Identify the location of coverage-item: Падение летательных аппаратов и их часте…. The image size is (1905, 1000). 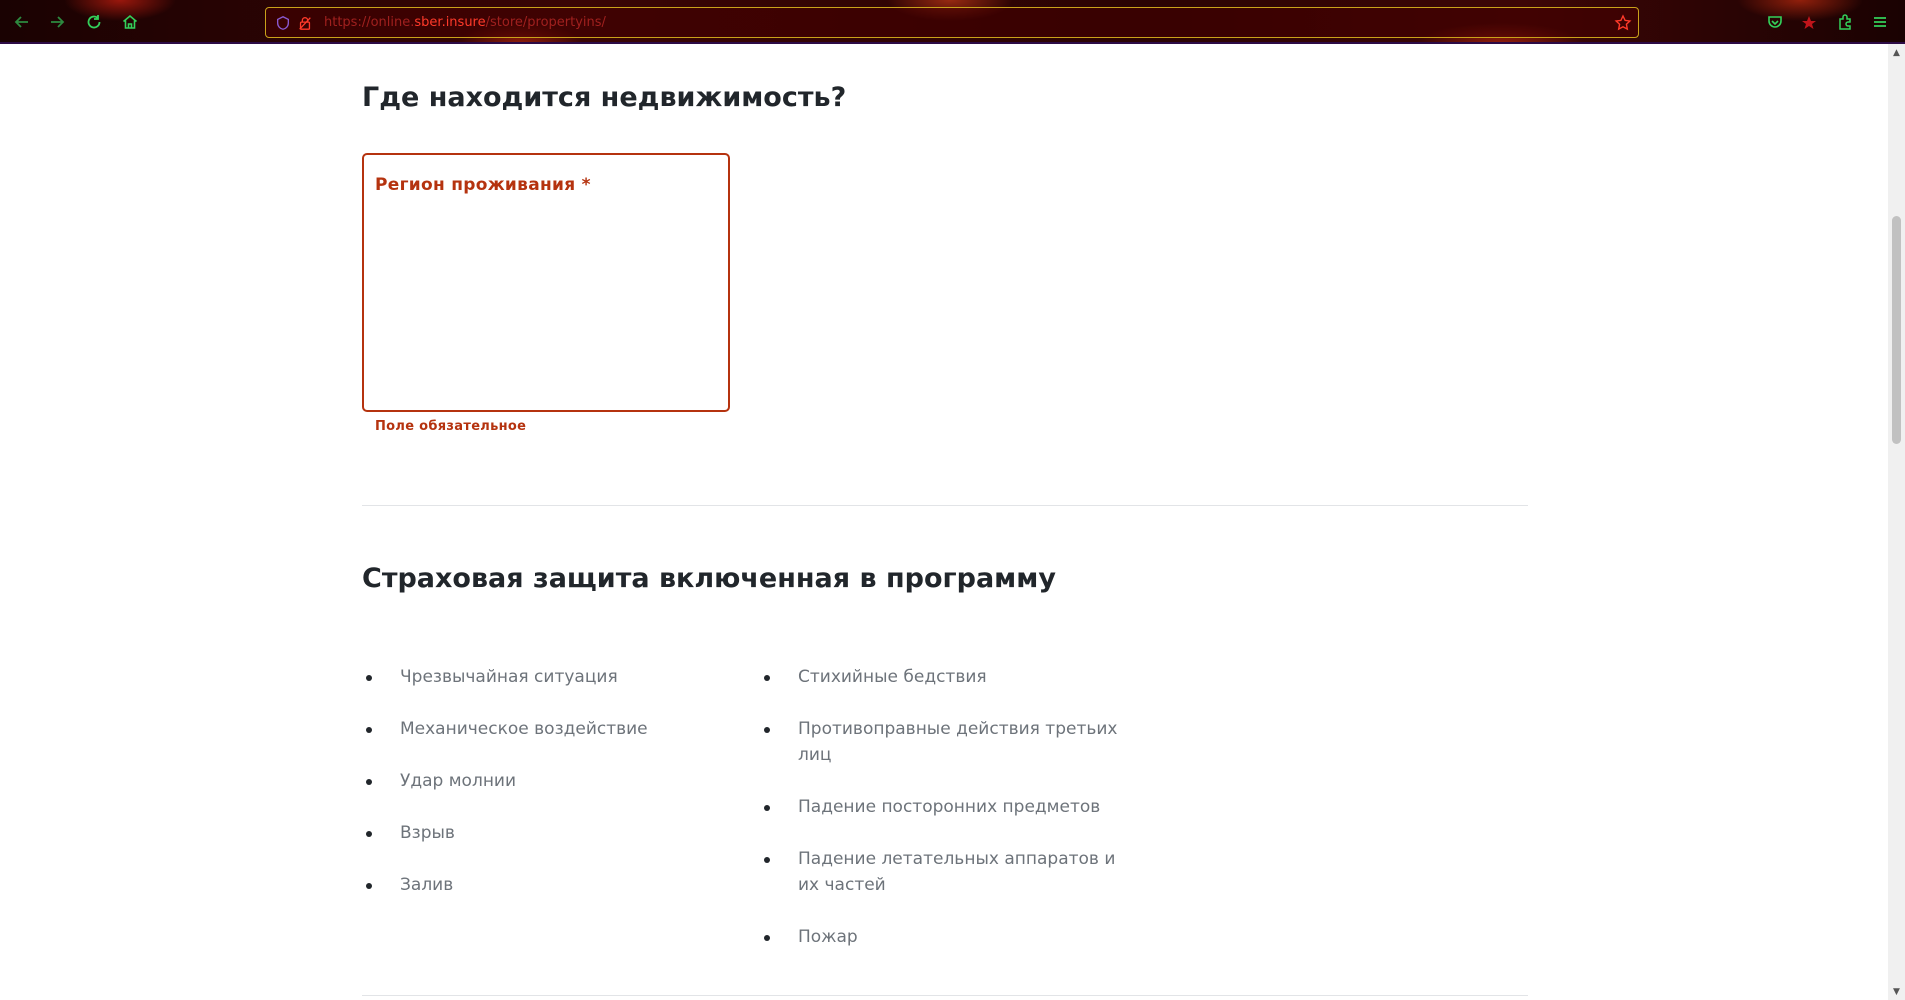
(957, 872).